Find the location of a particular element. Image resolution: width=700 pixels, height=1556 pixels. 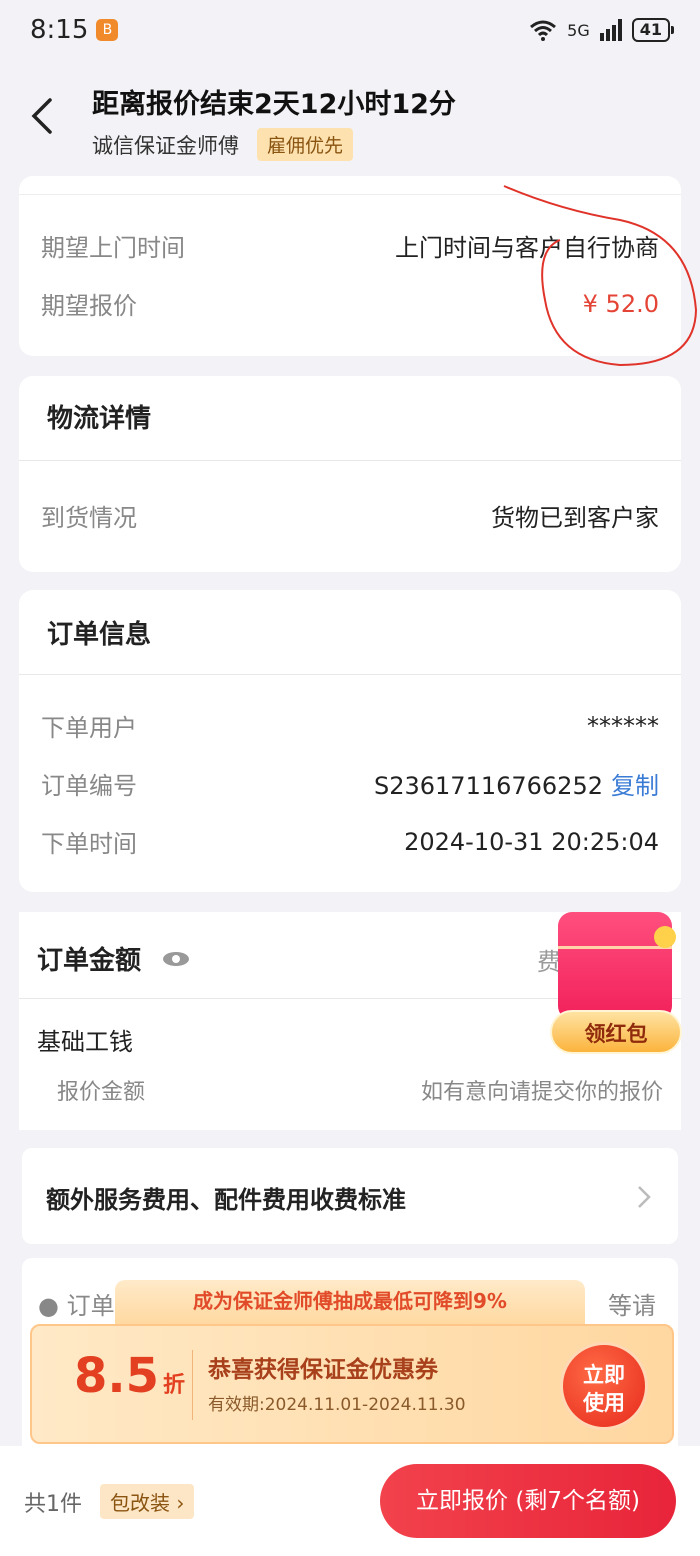

note-text-right: 等请 is located at coordinates (632, 1306).